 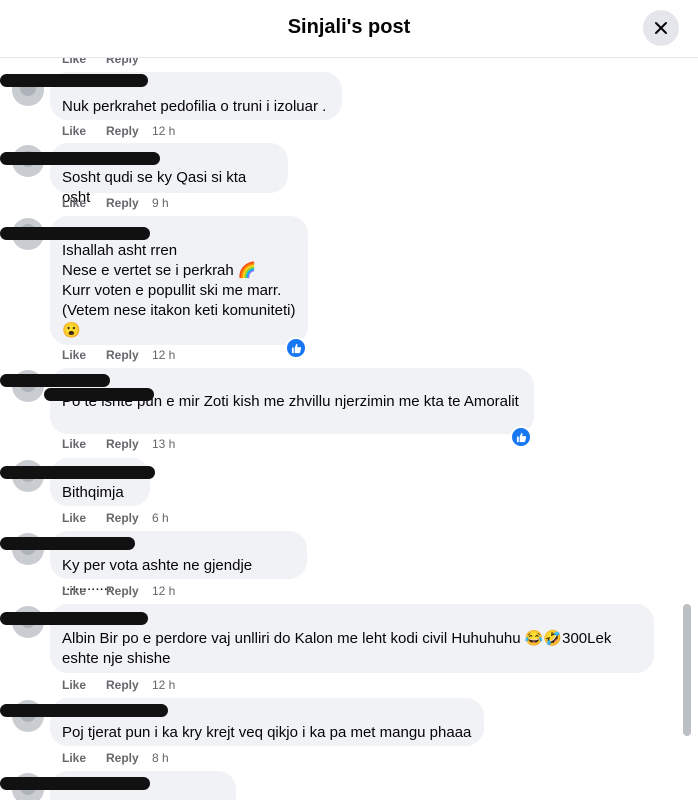 I want to click on scrollbar, so click(x=687, y=670).